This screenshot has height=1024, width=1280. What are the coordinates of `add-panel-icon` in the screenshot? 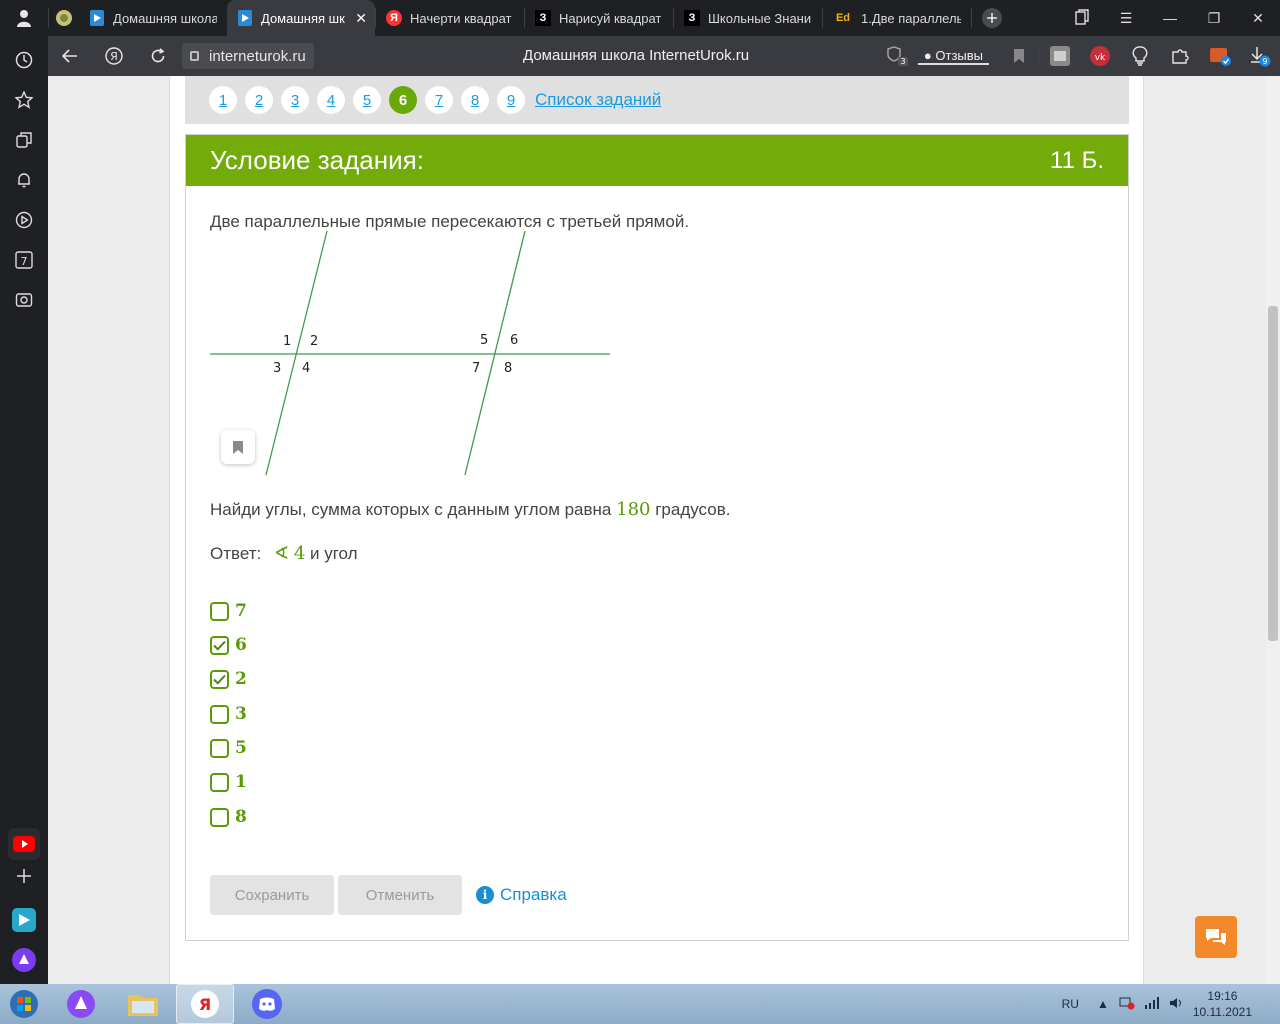 It's located at (24, 876).